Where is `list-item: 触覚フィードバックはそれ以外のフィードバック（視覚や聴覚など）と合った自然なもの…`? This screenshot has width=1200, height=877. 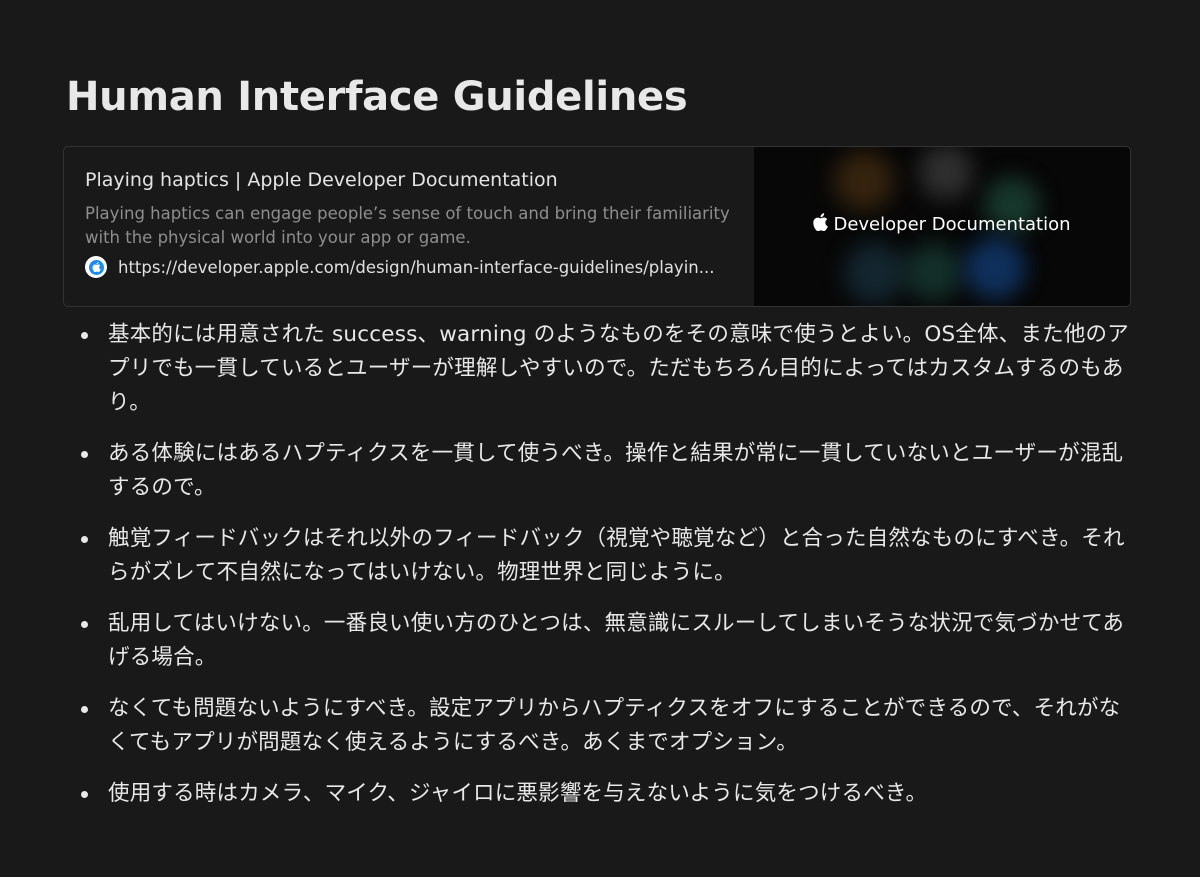
list-item: 触覚フィードバックはそれ以外のフィードバック（視覚や聴覚など）と合った自然なもの… is located at coordinates (599, 556).